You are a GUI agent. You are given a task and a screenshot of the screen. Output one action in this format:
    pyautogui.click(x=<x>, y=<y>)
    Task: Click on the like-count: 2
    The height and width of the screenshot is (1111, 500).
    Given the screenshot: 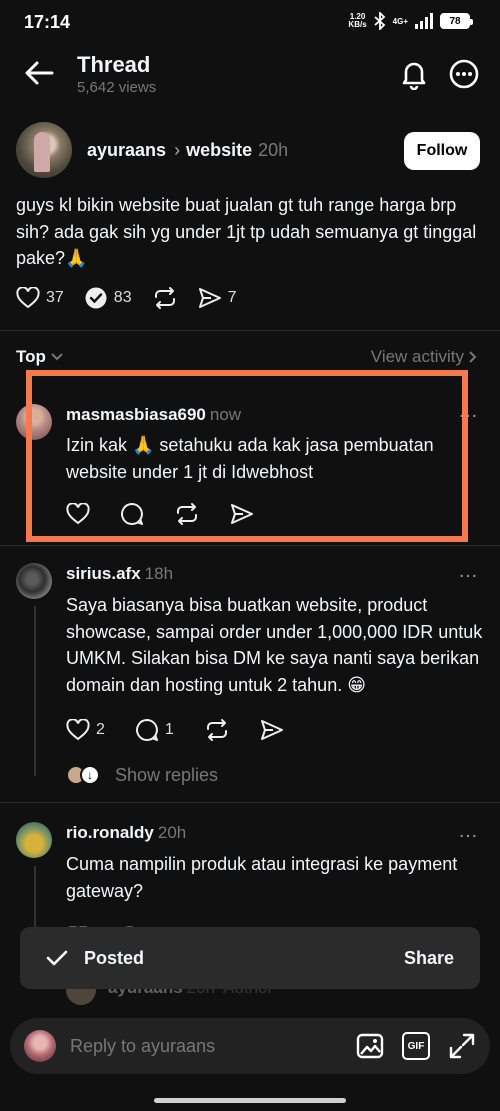 What is the action you would take?
    pyautogui.click(x=100, y=729)
    